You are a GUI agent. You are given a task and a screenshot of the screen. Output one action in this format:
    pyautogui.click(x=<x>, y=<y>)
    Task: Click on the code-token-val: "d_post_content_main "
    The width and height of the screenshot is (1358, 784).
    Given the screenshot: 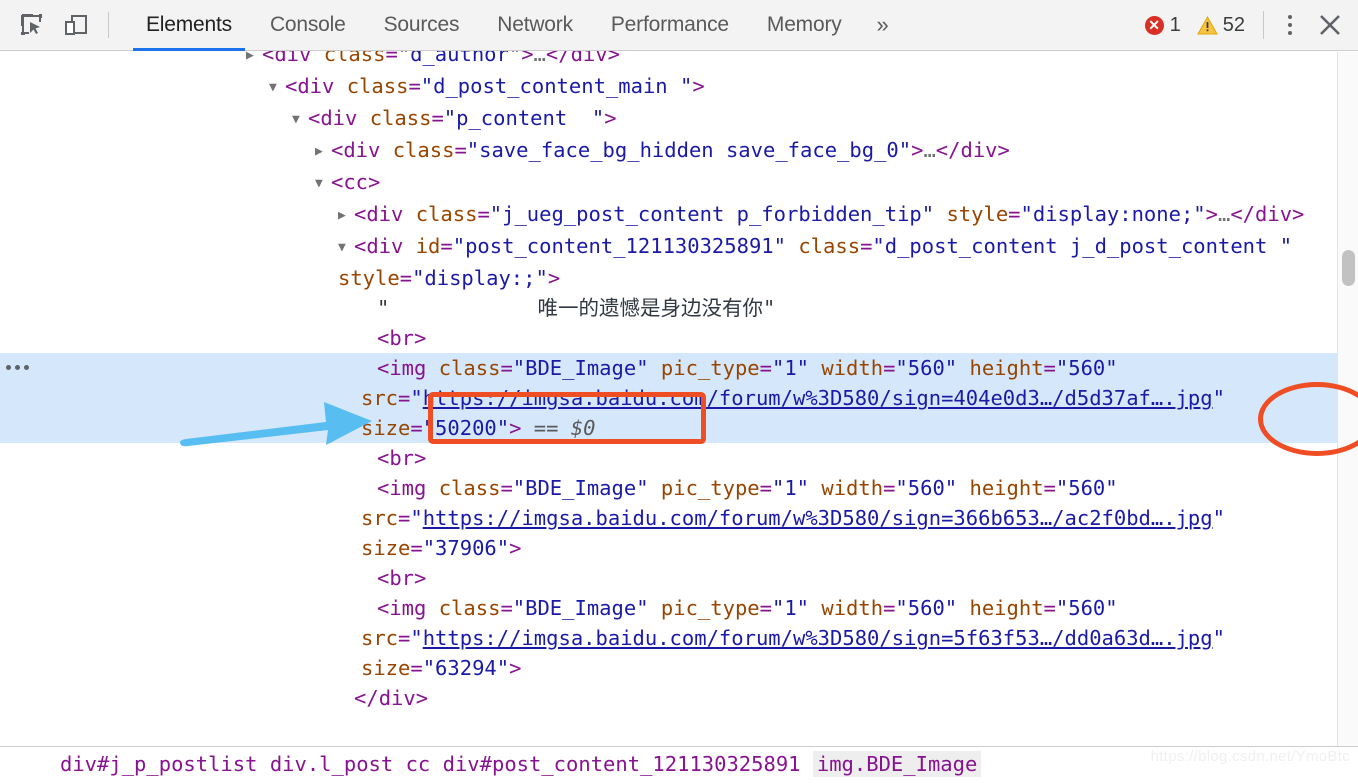 What is the action you would take?
    pyautogui.click(x=556, y=86)
    